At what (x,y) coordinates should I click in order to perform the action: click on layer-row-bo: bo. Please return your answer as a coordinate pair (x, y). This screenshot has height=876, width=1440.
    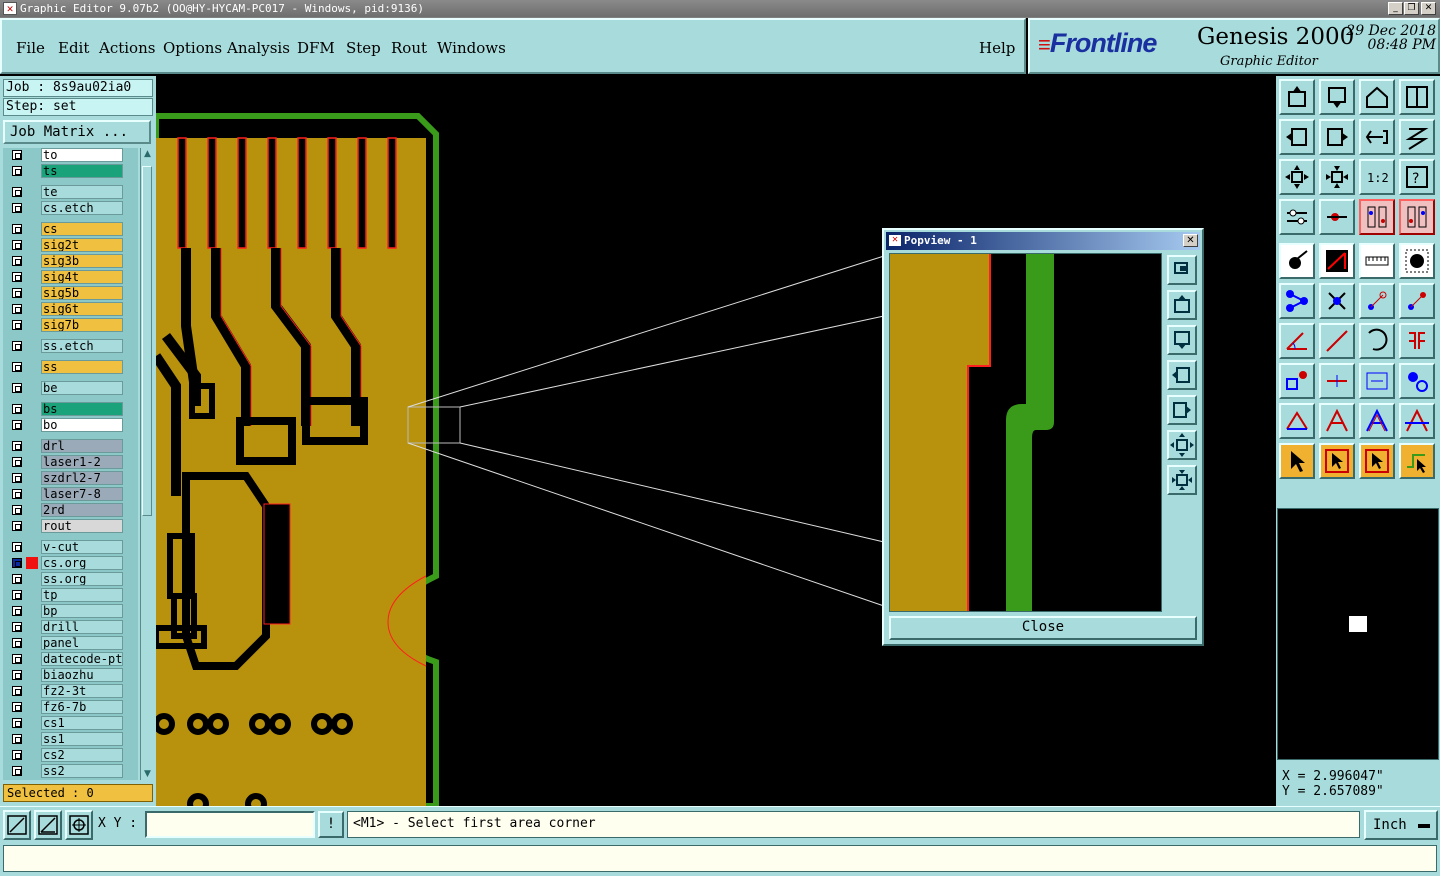
    Looking at the image, I should click on (70, 425).